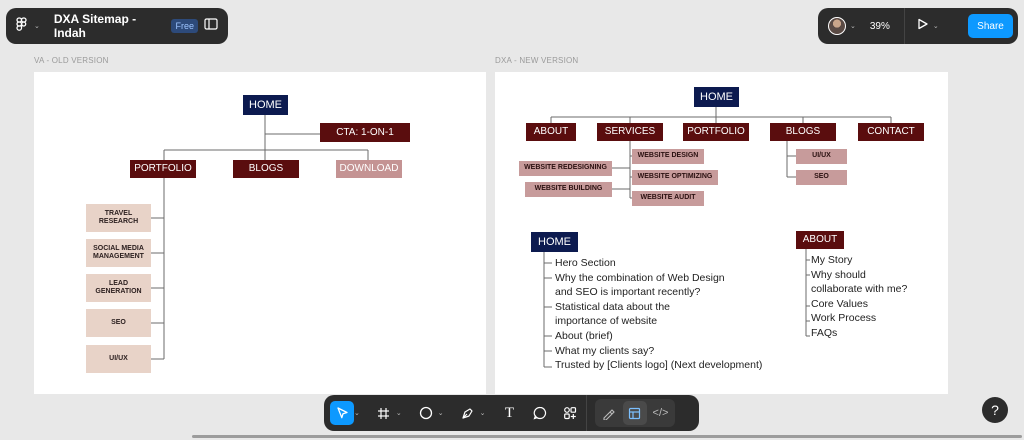  What do you see at coordinates (118, 253) in the screenshot?
I see `old-portfolio-item: SOCIAL MEDIA MANAGEMENT` at bounding box center [118, 253].